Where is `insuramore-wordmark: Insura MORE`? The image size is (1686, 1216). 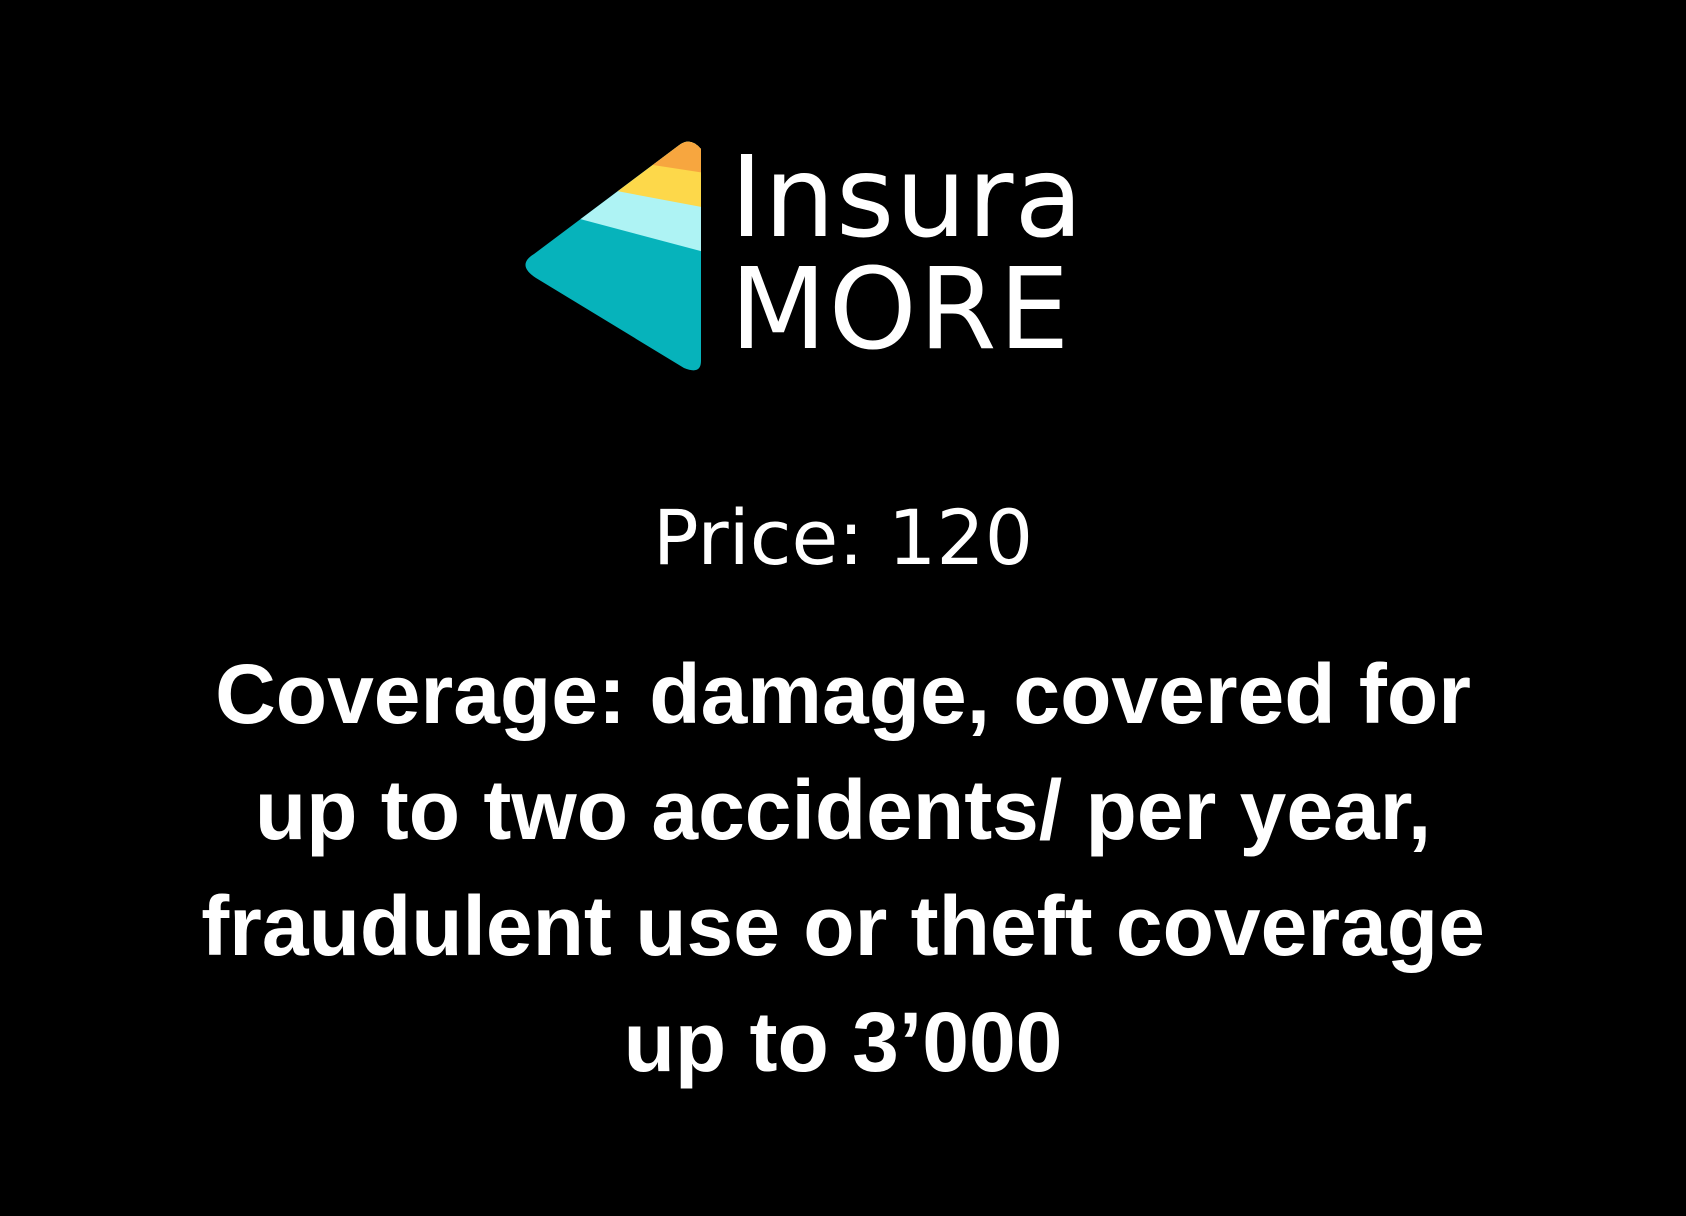
insuramore-wordmark: Insura MORE is located at coordinates (940, 256).